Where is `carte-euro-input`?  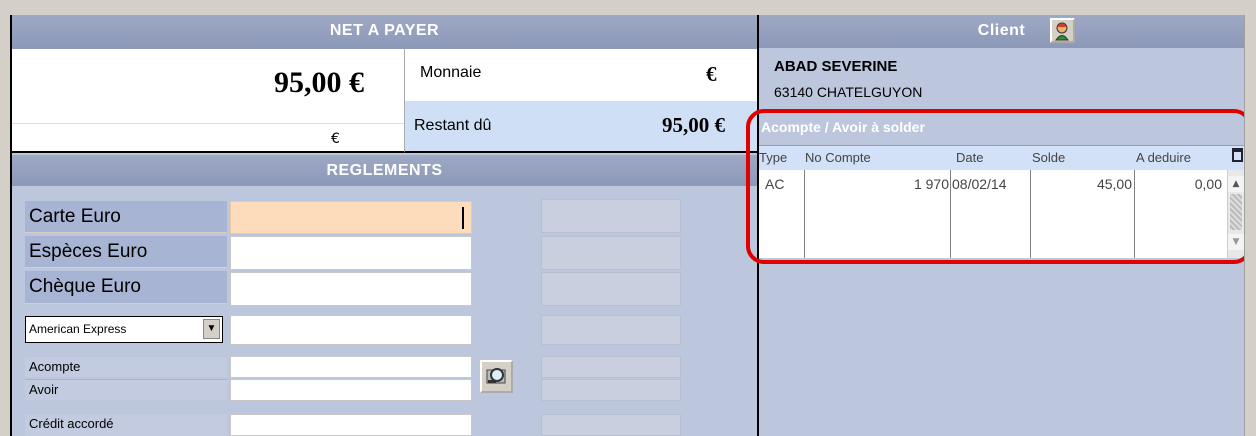 carte-euro-input is located at coordinates (351, 217).